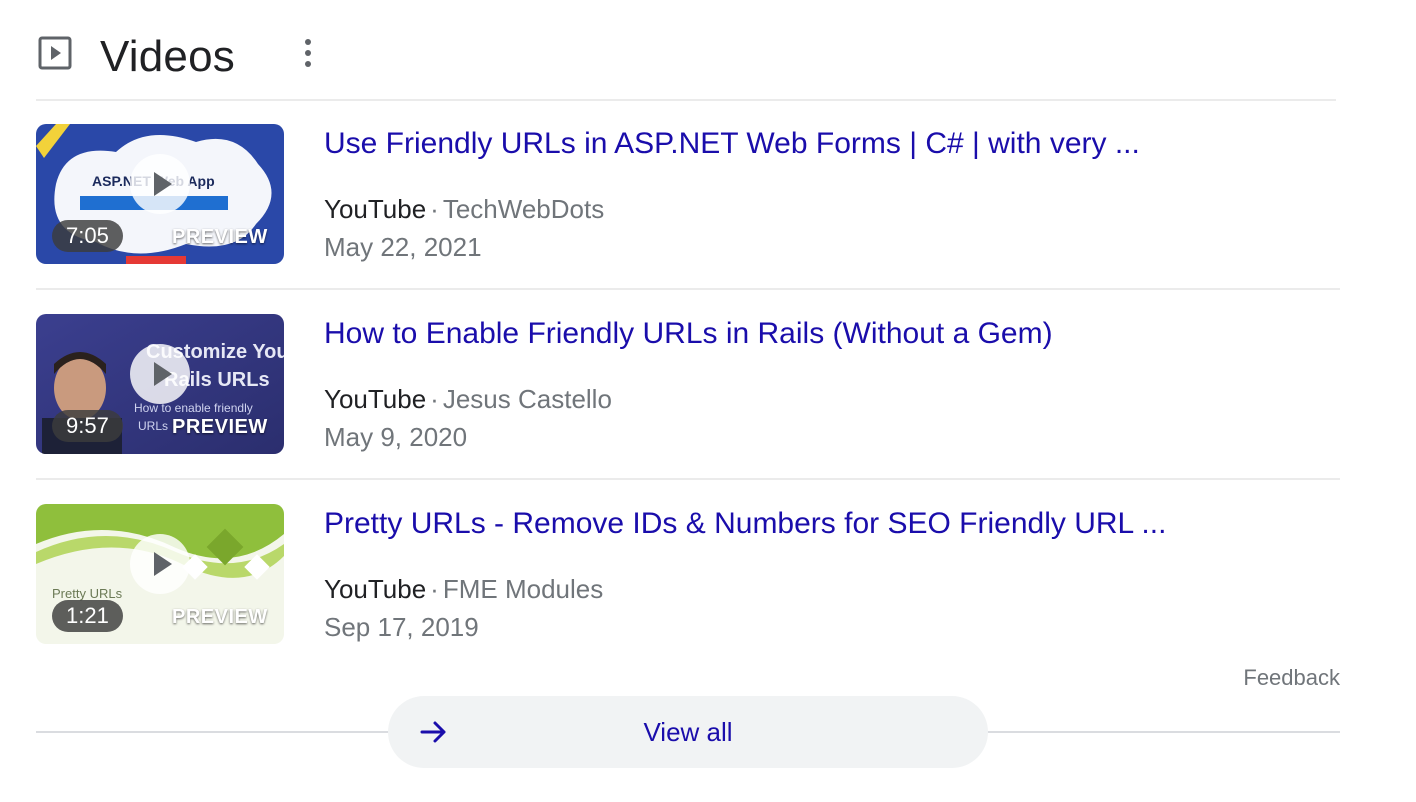  What do you see at coordinates (87, 236) in the screenshot?
I see `duration-badge: 7:05` at bounding box center [87, 236].